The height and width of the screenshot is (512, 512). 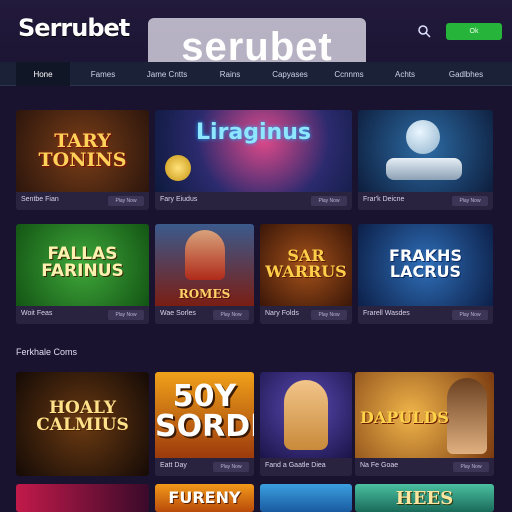 I want to click on game-title-art: HOALY CALMIUS, so click(x=82, y=416).